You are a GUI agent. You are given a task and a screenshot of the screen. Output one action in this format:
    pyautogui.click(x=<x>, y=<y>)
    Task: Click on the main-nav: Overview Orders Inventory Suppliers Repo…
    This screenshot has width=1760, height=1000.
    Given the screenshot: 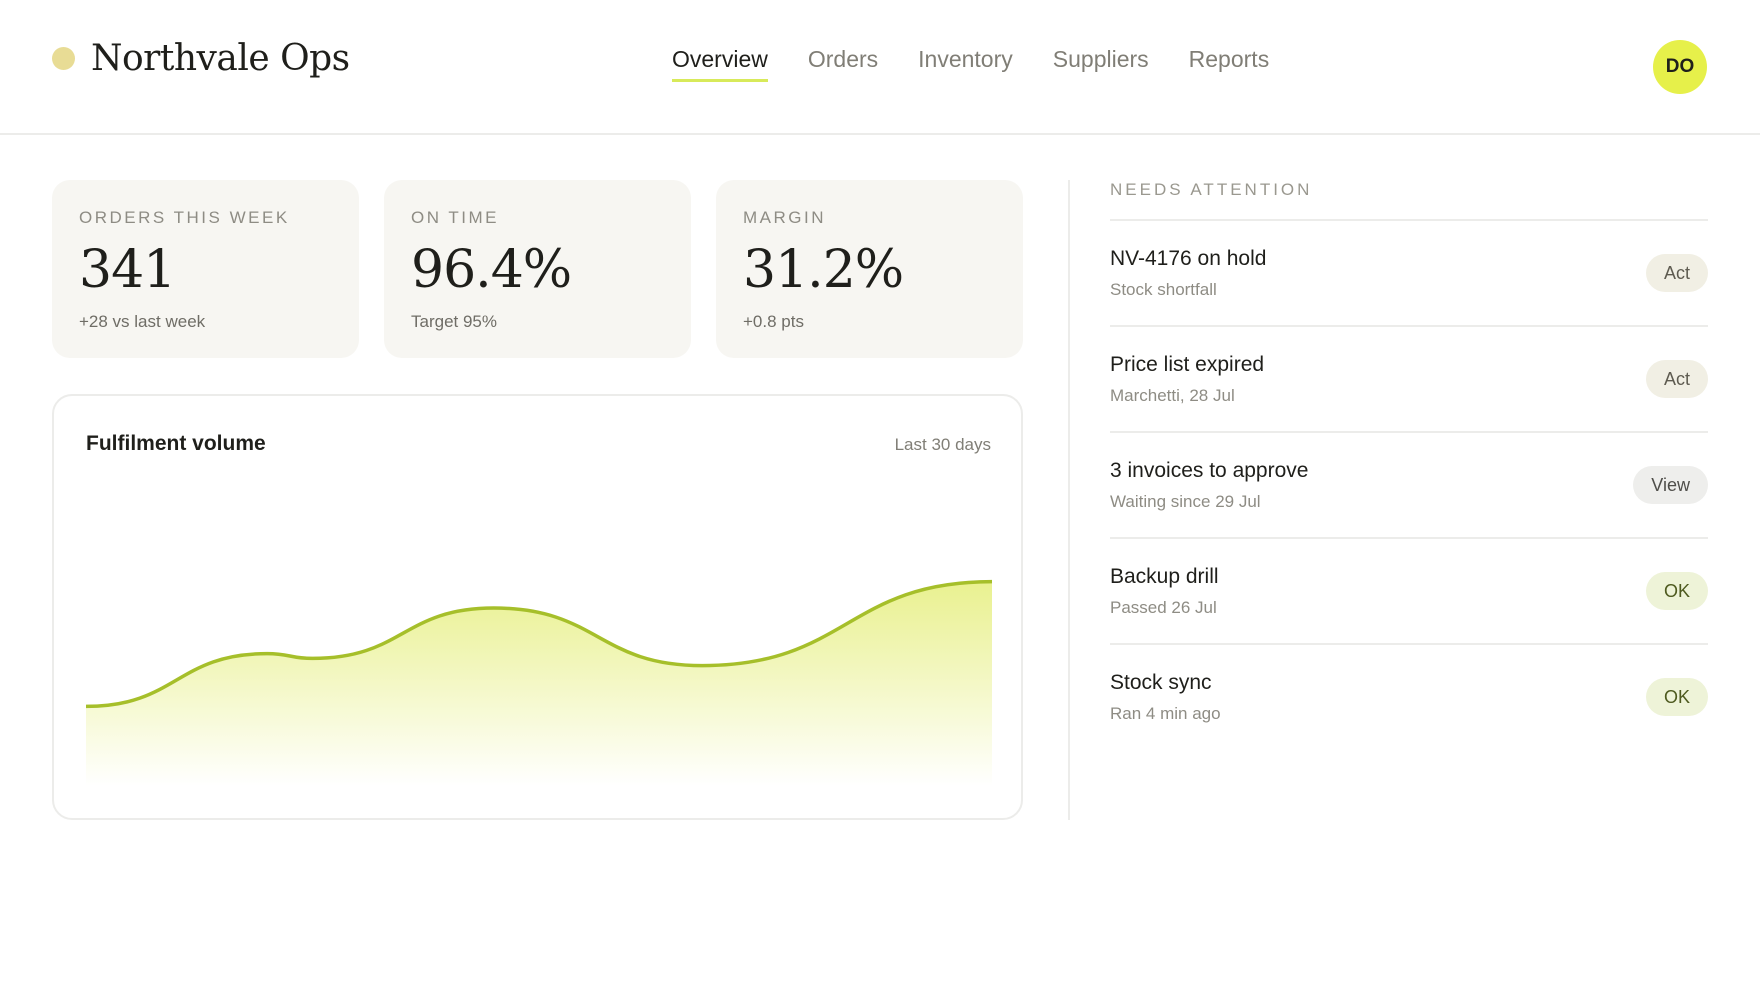 What is the action you would take?
    pyautogui.click(x=990, y=64)
    